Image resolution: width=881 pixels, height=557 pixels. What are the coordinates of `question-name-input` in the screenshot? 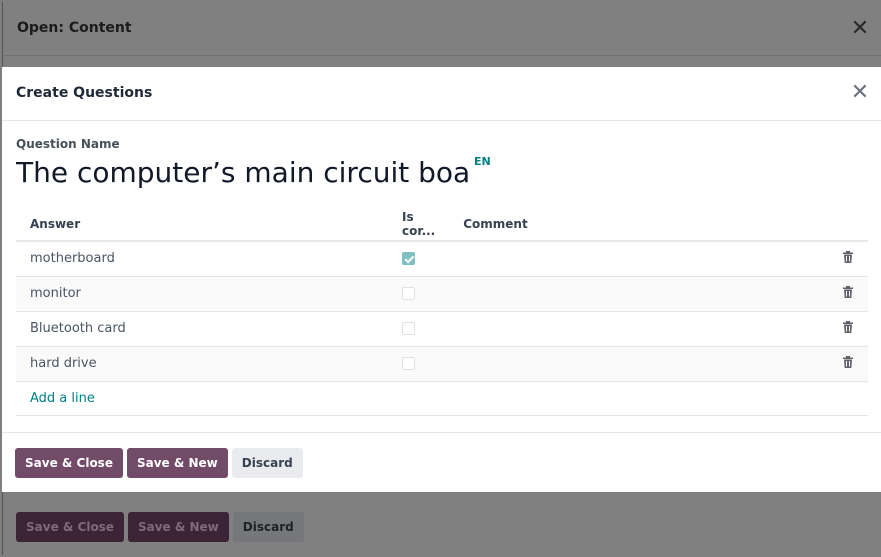 It's located at (244, 173).